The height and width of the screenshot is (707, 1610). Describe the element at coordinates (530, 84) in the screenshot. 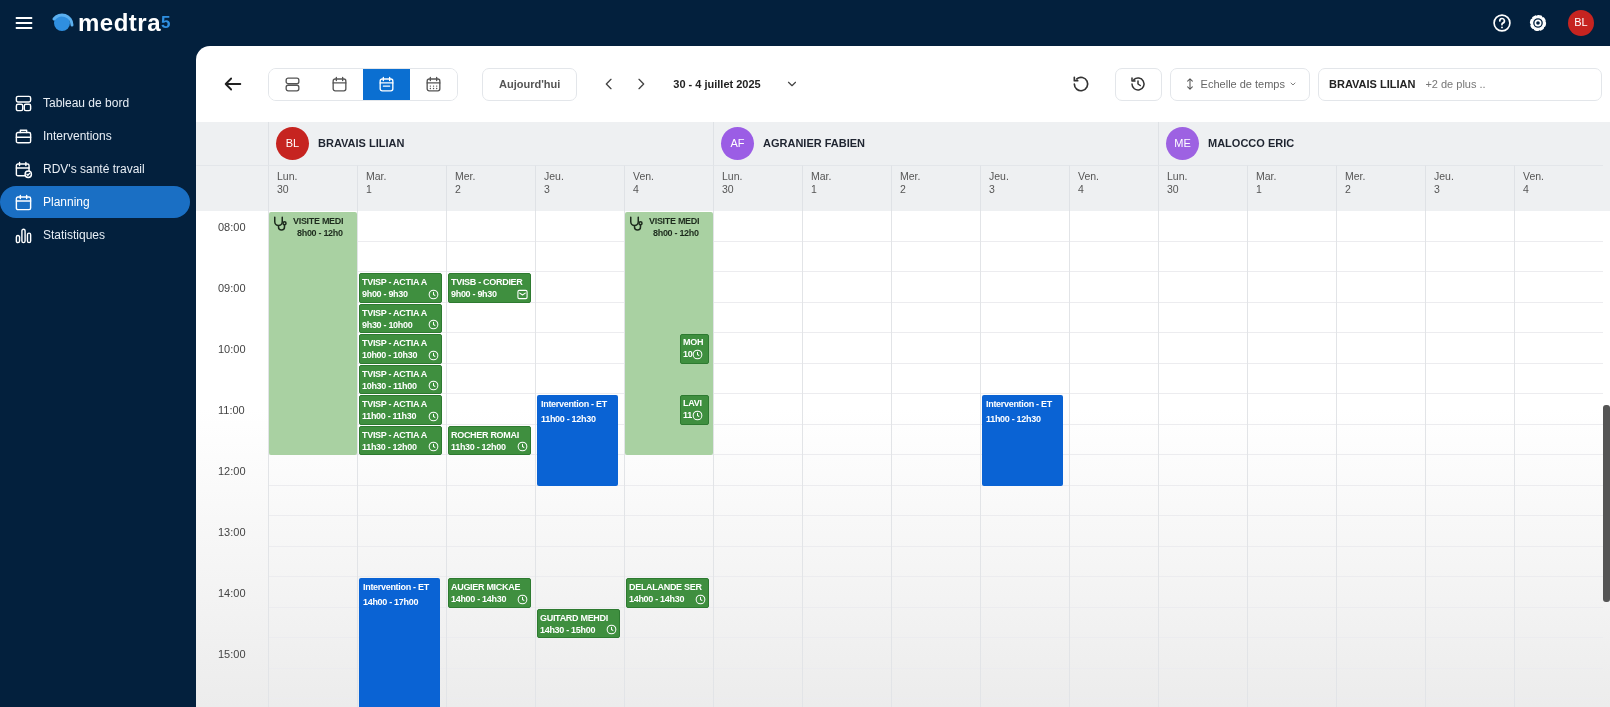

I see `today-button: Aujourd'hui` at that location.